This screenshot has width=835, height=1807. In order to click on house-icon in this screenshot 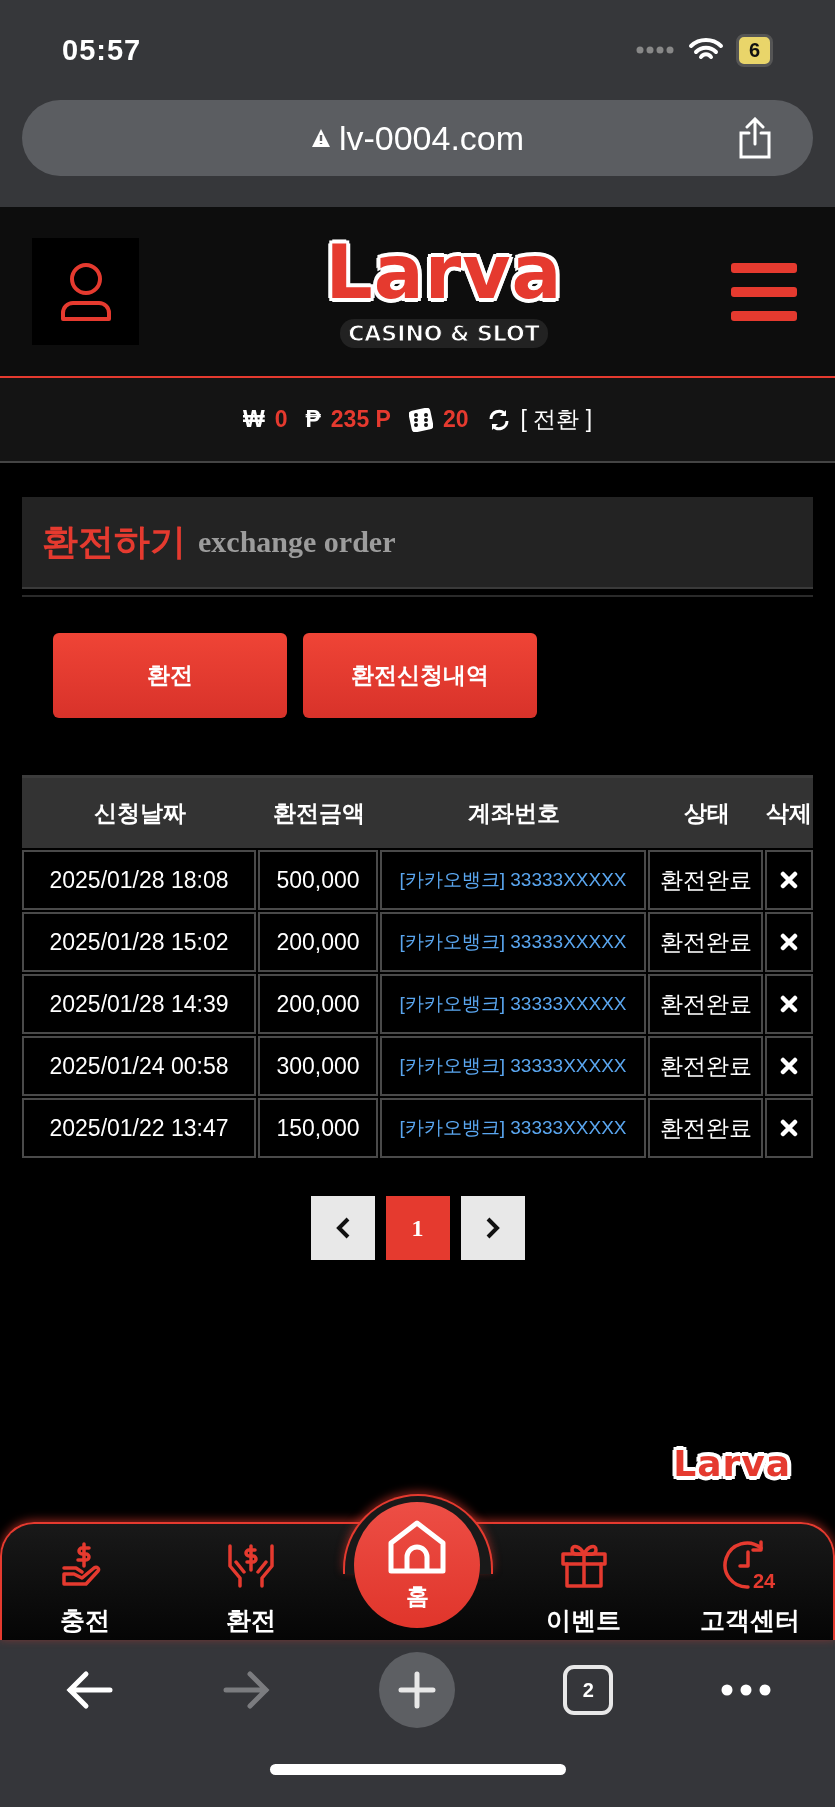, I will do `click(417, 1546)`.